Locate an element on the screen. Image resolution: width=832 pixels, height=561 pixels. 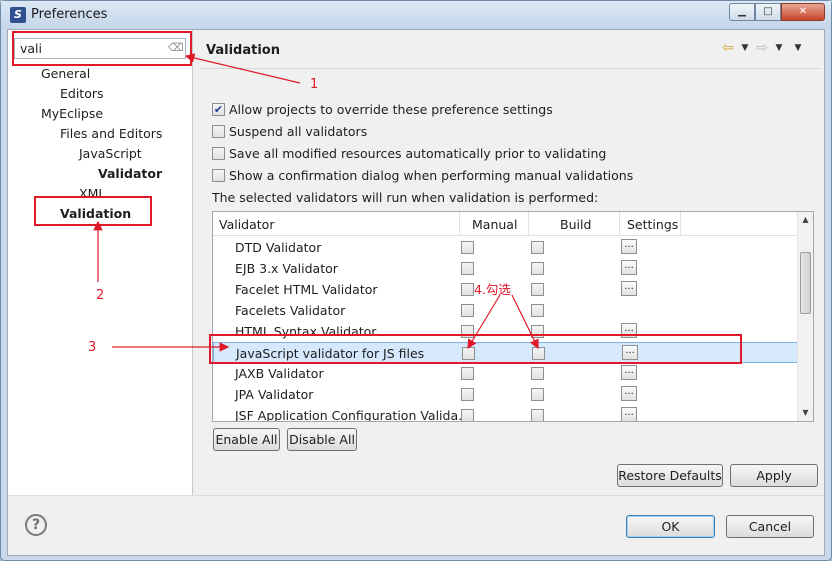
validator-name: Facelet HTML Validator is located at coordinates (306, 289).